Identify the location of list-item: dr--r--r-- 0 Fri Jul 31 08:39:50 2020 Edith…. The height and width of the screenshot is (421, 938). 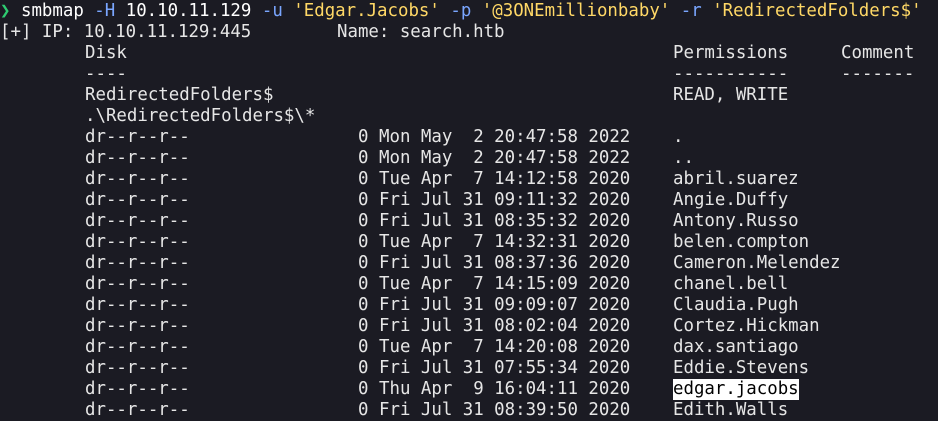
(469, 410).